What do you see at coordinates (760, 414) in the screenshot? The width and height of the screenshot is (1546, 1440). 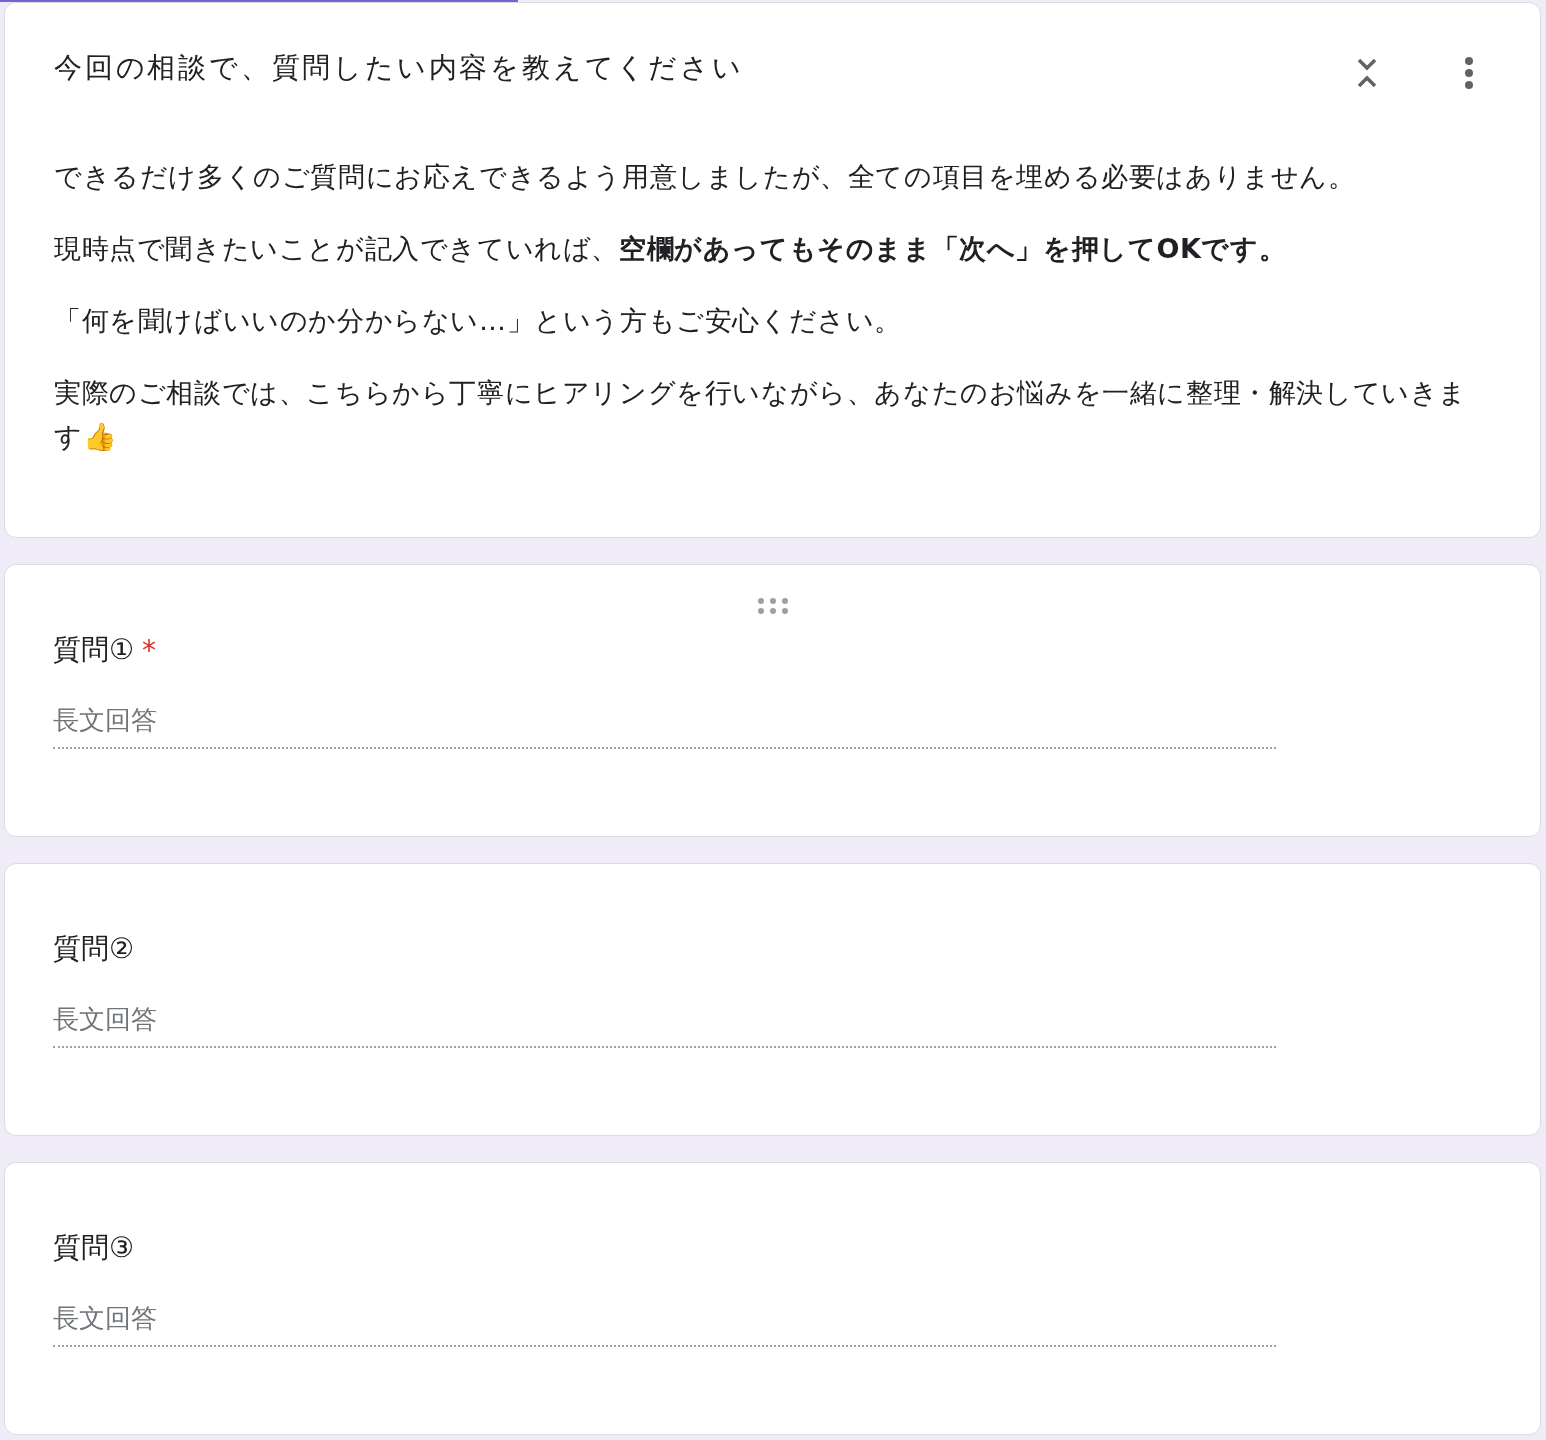 I see `description-text: 実際のご相談では、こちらから丁寧にヒアリングを行いながら、あなたのお悩みを一緒に整理・解決していきます👍` at bounding box center [760, 414].